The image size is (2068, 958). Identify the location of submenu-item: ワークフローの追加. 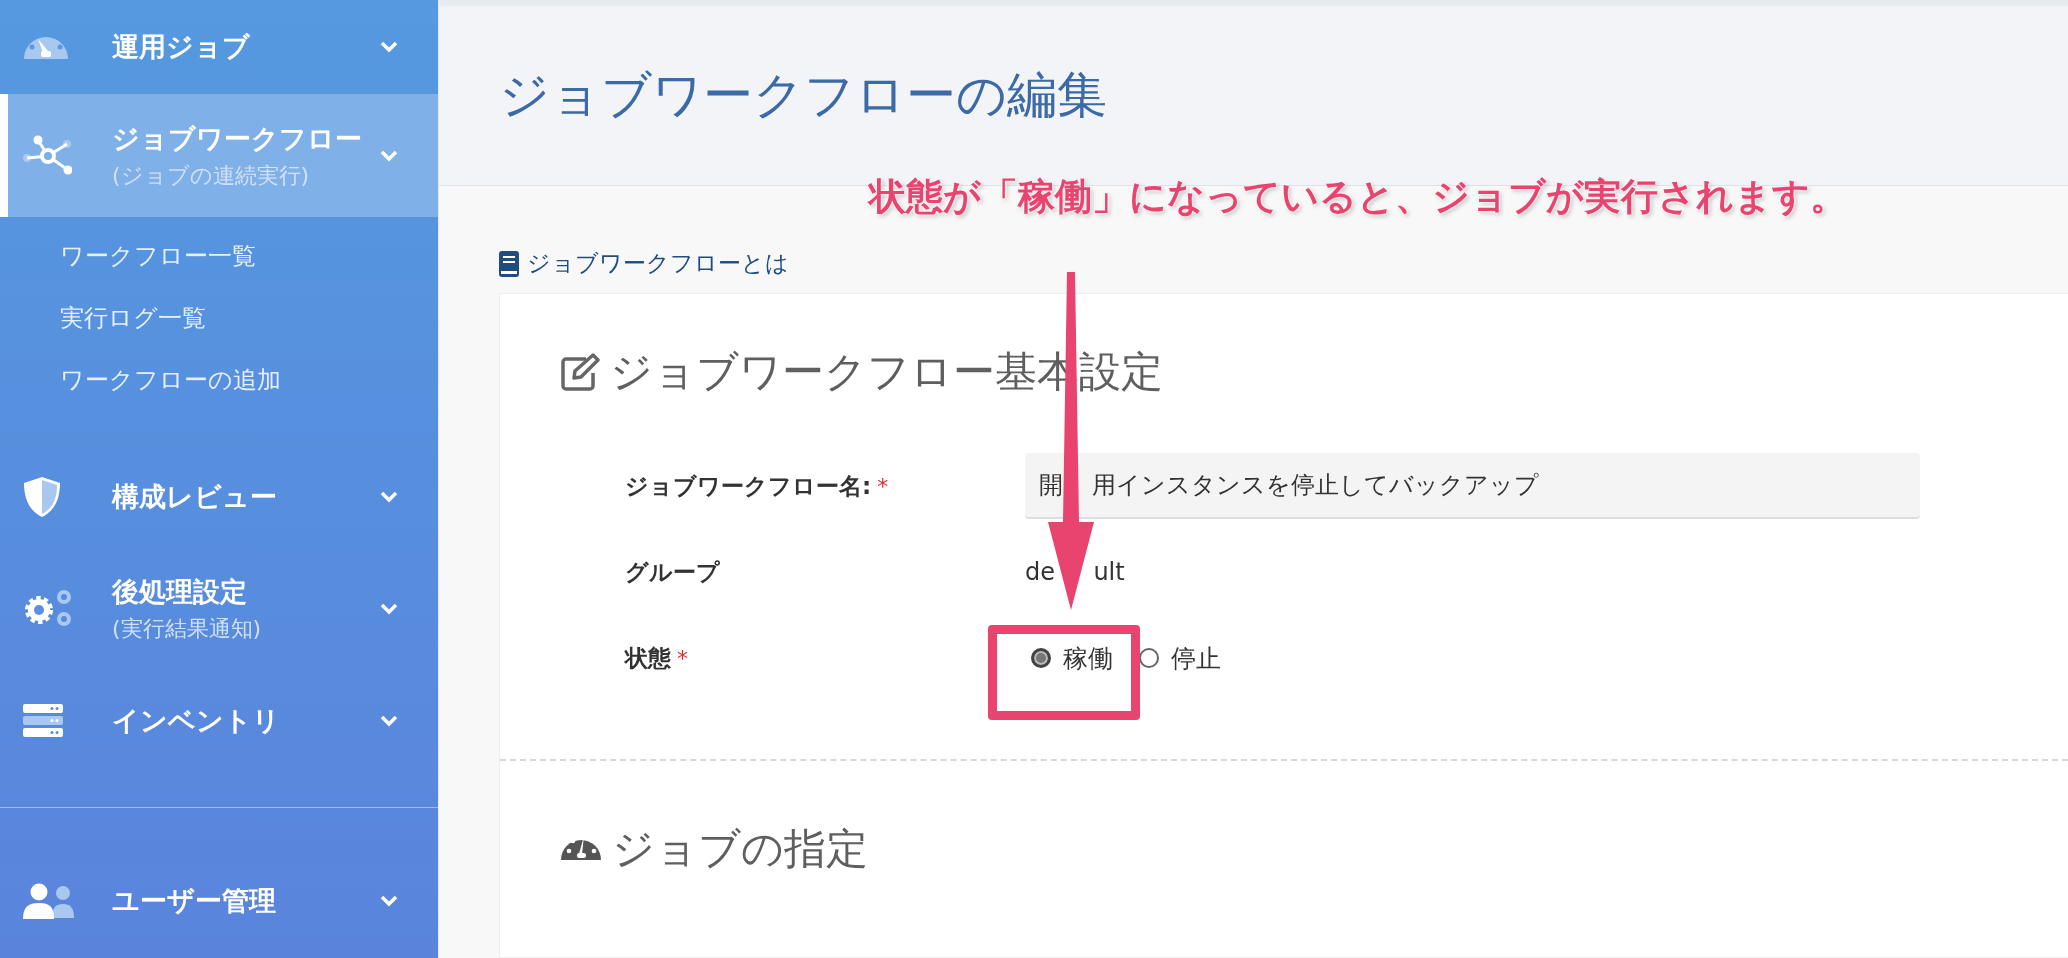
(249, 380).